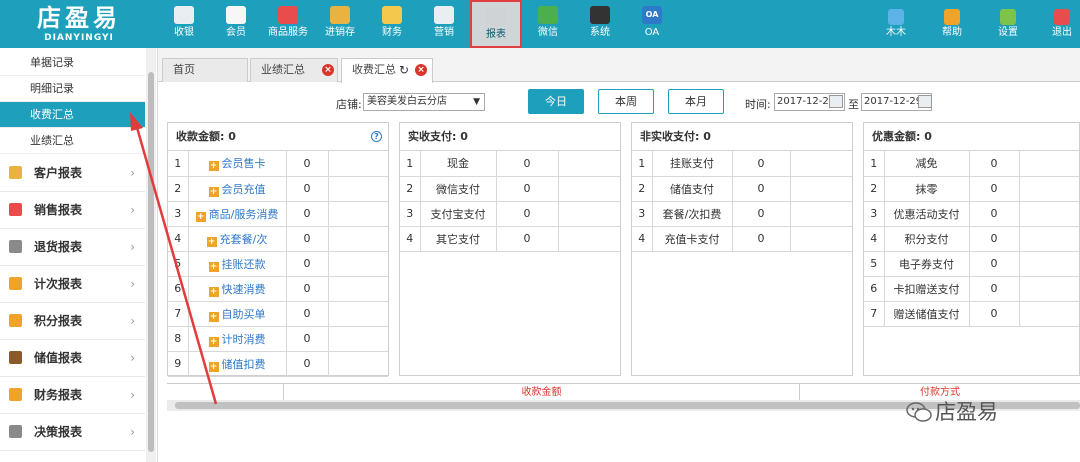 Image resolution: width=1080 pixels, height=462 pixels. What do you see at coordinates (424, 102) in the screenshot?
I see `store-select: 美容美发白云分店 ▼` at bounding box center [424, 102].